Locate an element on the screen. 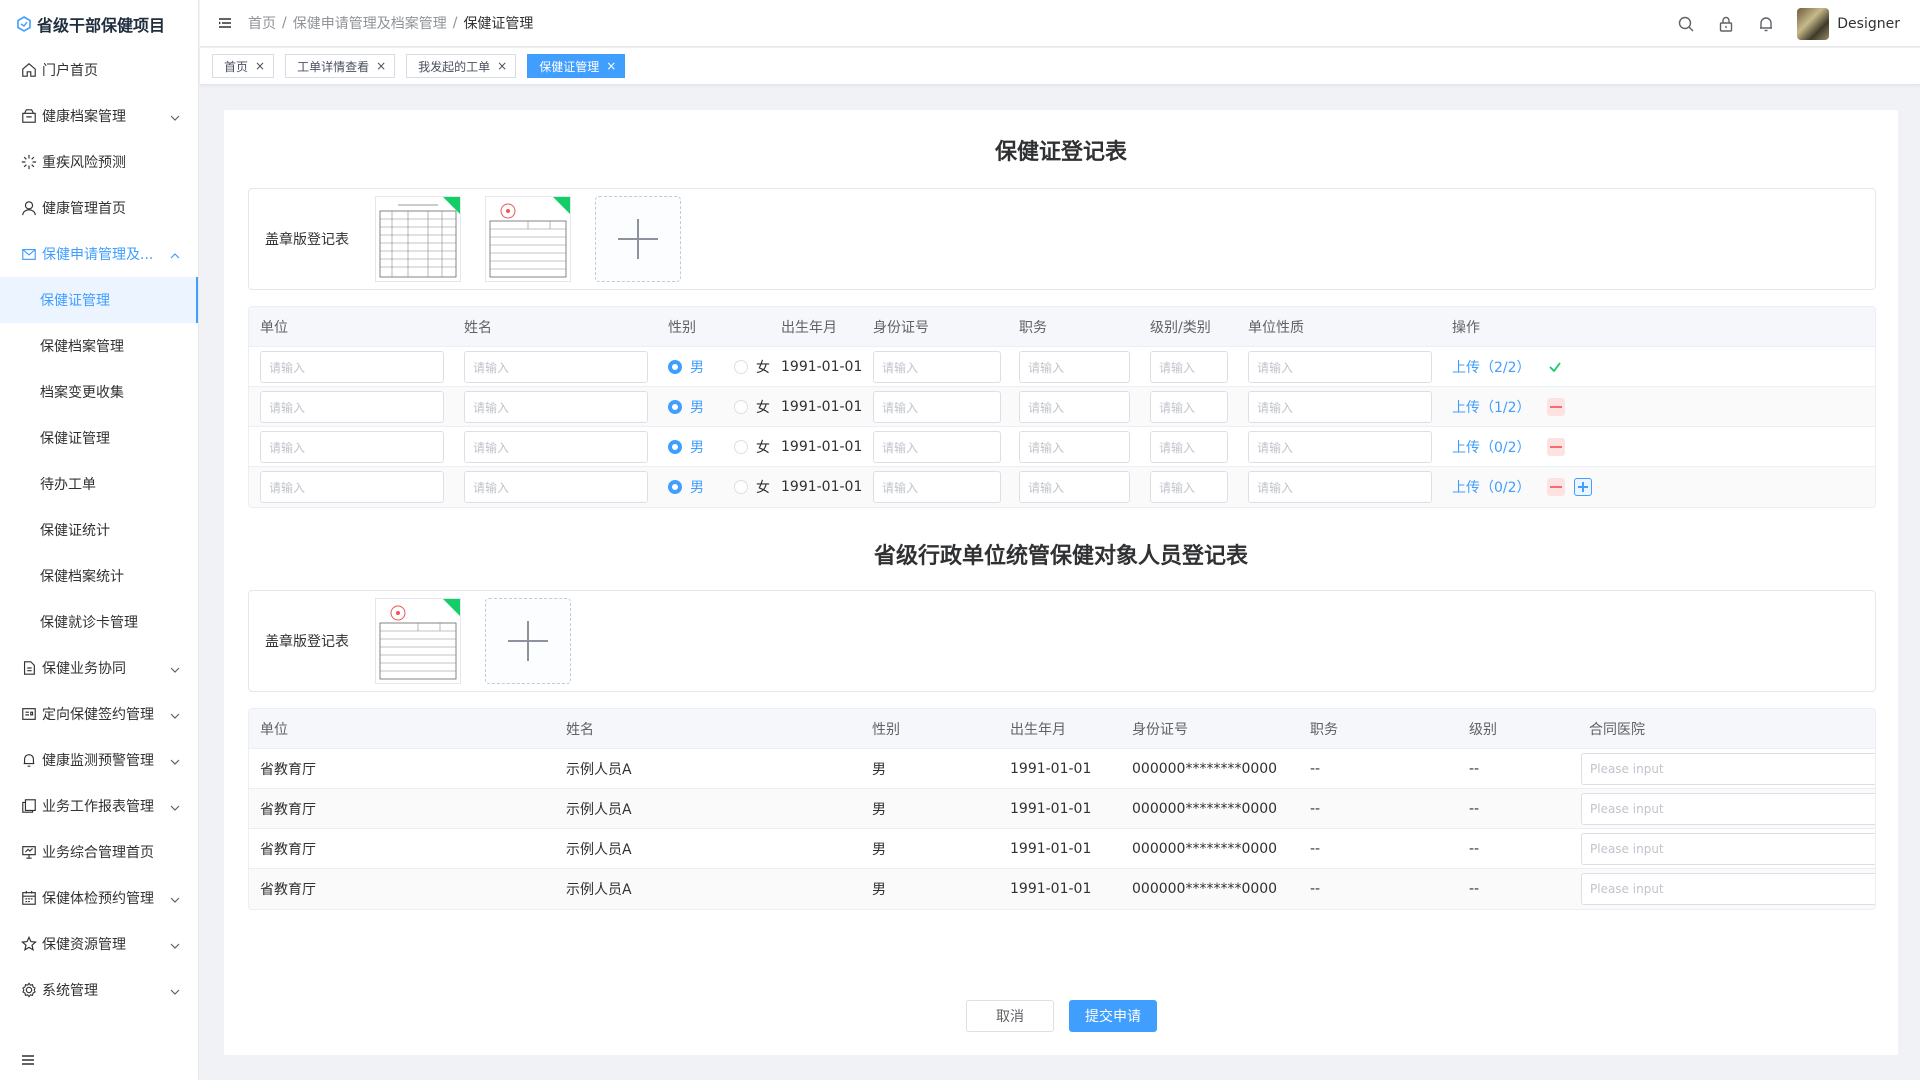 The width and height of the screenshot is (1920, 1080). sidebar-item: 保健业务协同 is located at coordinates (99, 668).